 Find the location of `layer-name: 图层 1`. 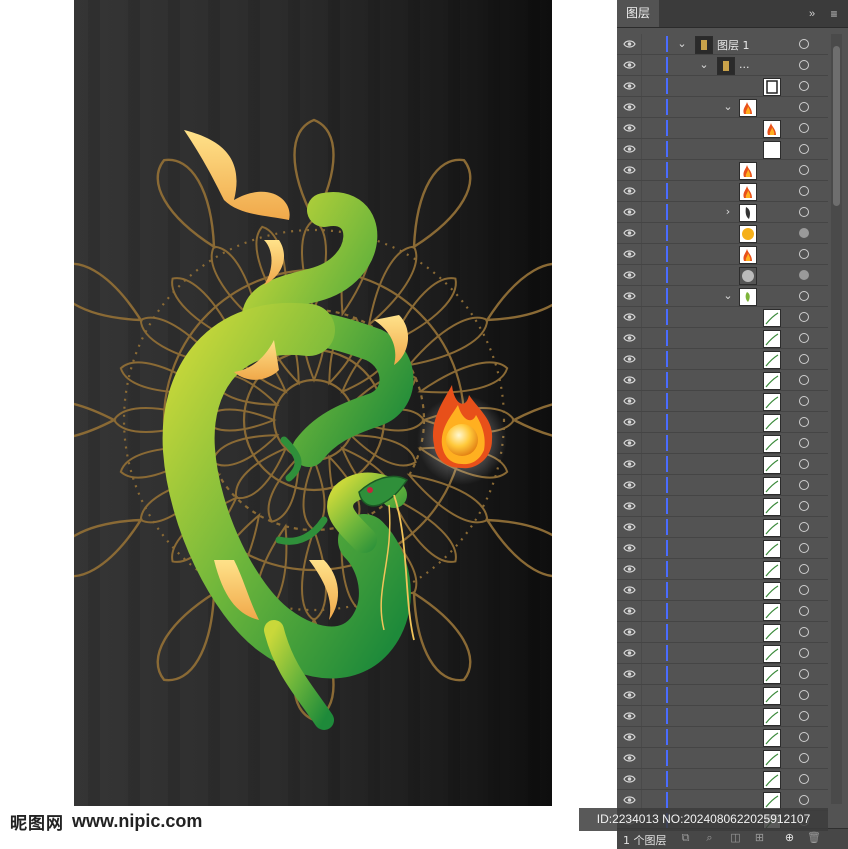

layer-name: 图层 1 is located at coordinates (733, 45).